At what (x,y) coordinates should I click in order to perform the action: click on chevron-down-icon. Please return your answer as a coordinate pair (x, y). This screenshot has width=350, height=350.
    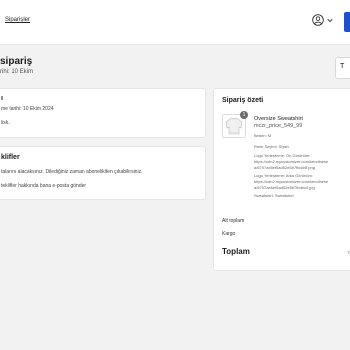
    Looking at the image, I should click on (330, 20).